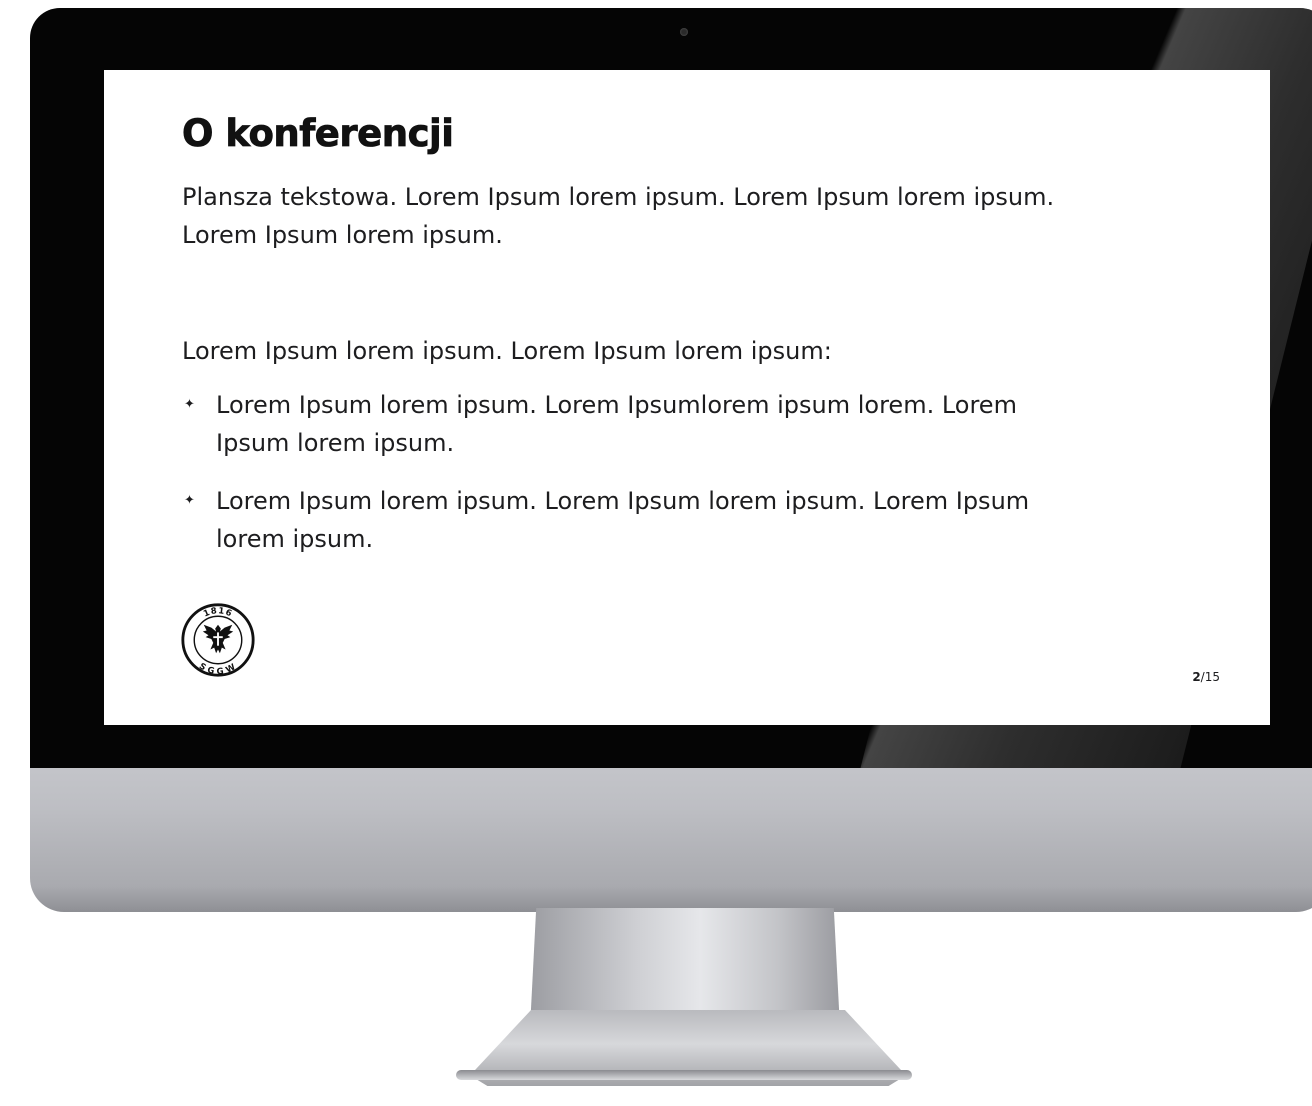 The image size is (1312, 1106). What do you see at coordinates (684, 1075) in the screenshot?
I see `monitor-stand-base` at bounding box center [684, 1075].